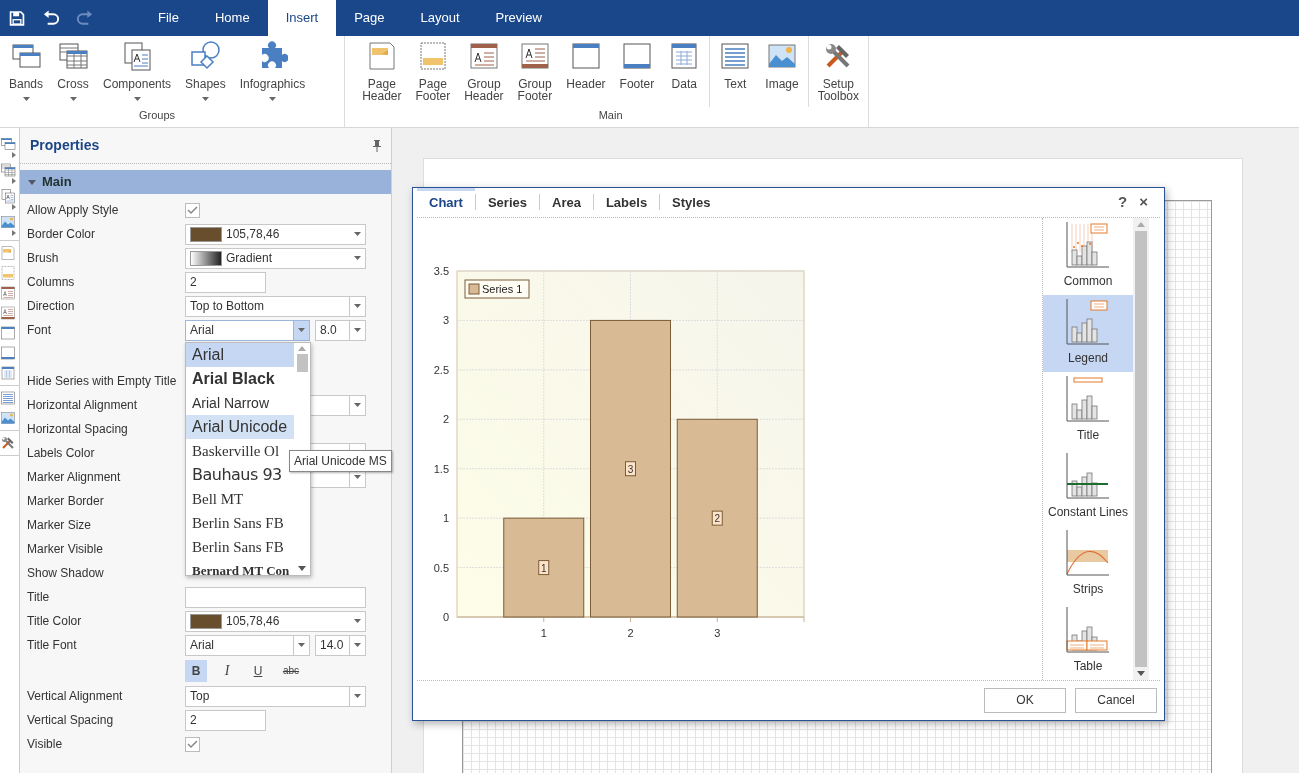 This screenshot has width=1299, height=773. Describe the element at coordinates (717, 632) in the screenshot. I see `axis-tick-label: 3` at that location.